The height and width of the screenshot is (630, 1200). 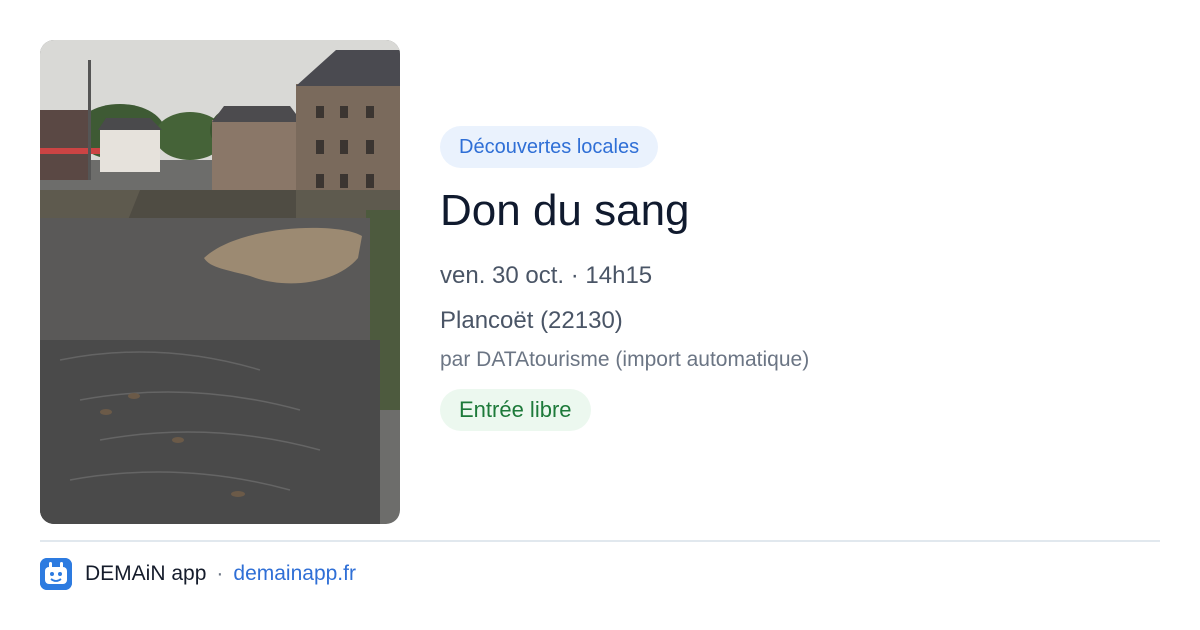 I want to click on price-badge: Entrée libre, so click(x=515, y=410).